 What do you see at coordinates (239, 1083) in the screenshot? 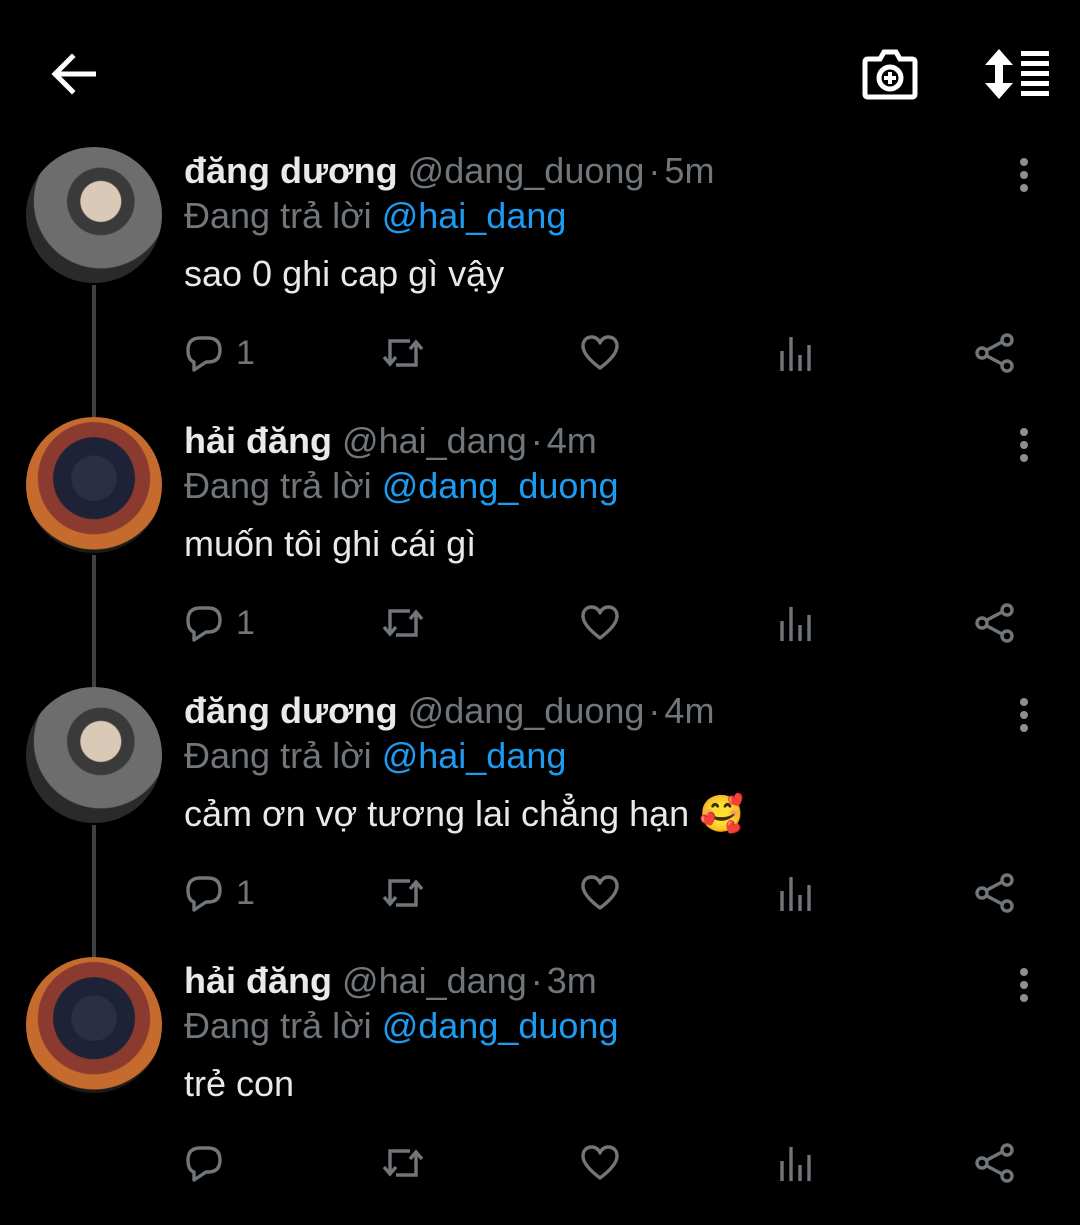
I see `tweet-text: trẻ con` at bounding box center [239, 1083].